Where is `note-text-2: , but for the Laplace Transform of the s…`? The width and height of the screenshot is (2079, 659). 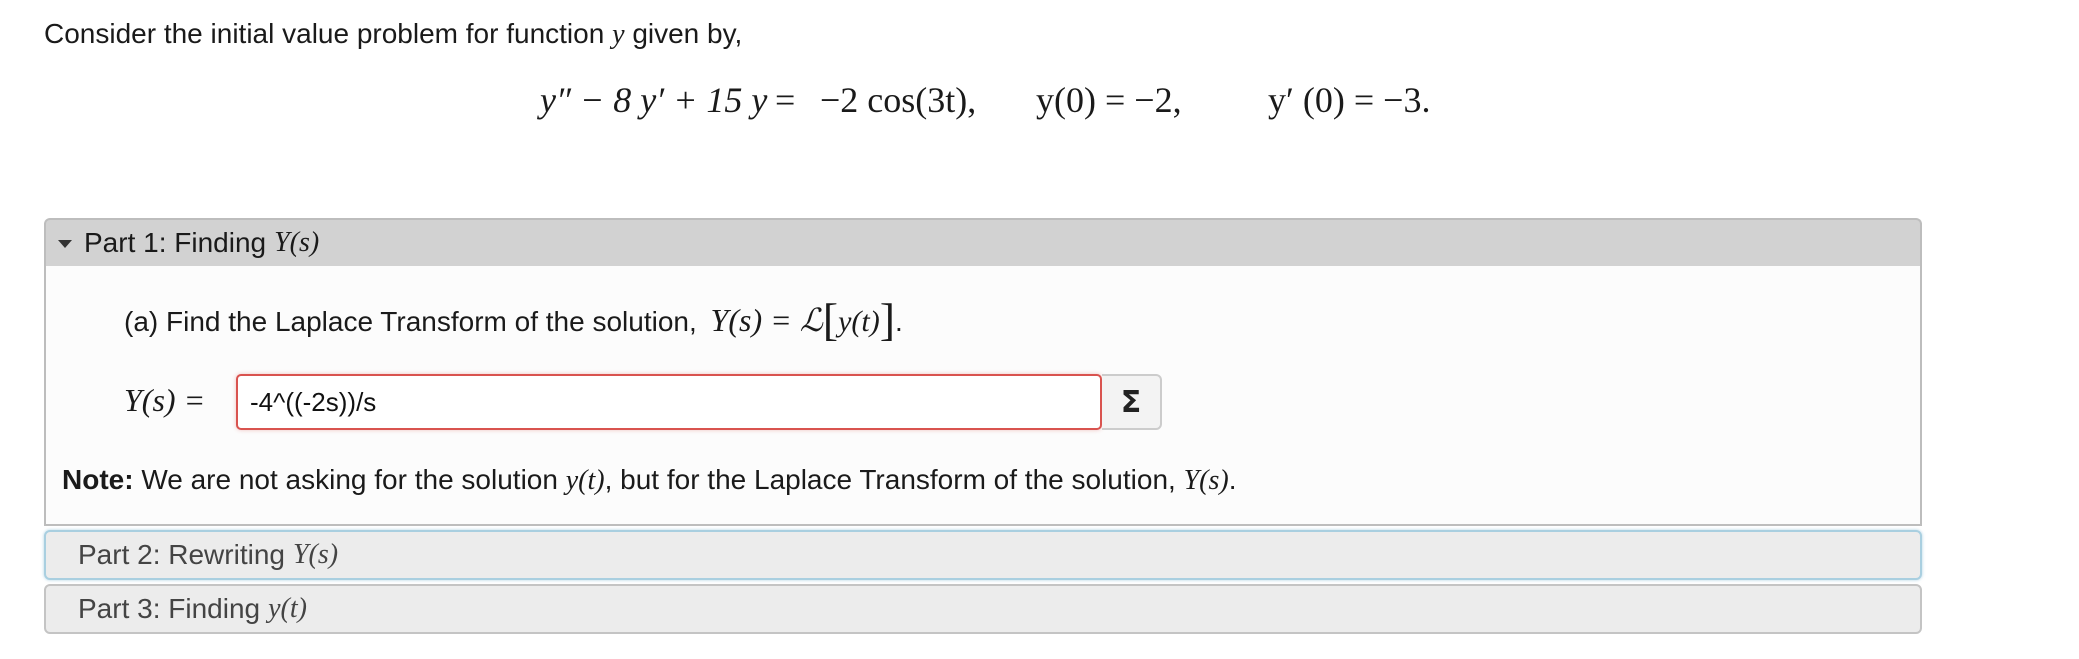 note-text-2: , but for the Laplace Transform of the s… is located at coordinates (890, 479).